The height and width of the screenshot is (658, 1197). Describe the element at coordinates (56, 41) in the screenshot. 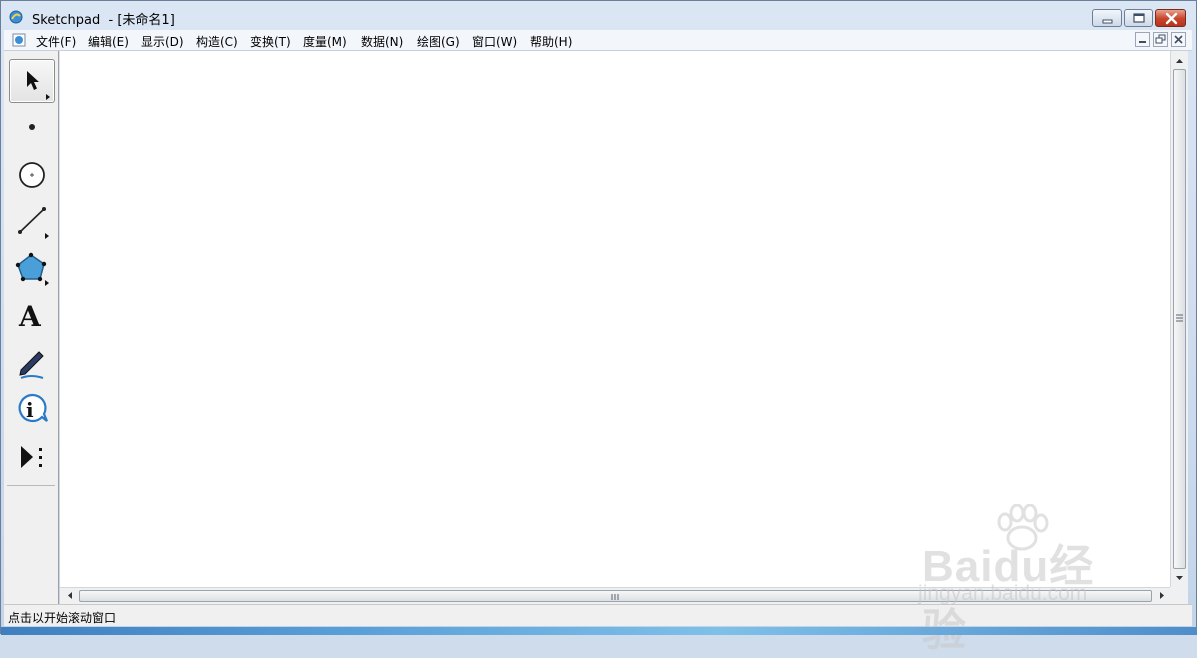

I see `menu-file: 文件(F)` at that location.